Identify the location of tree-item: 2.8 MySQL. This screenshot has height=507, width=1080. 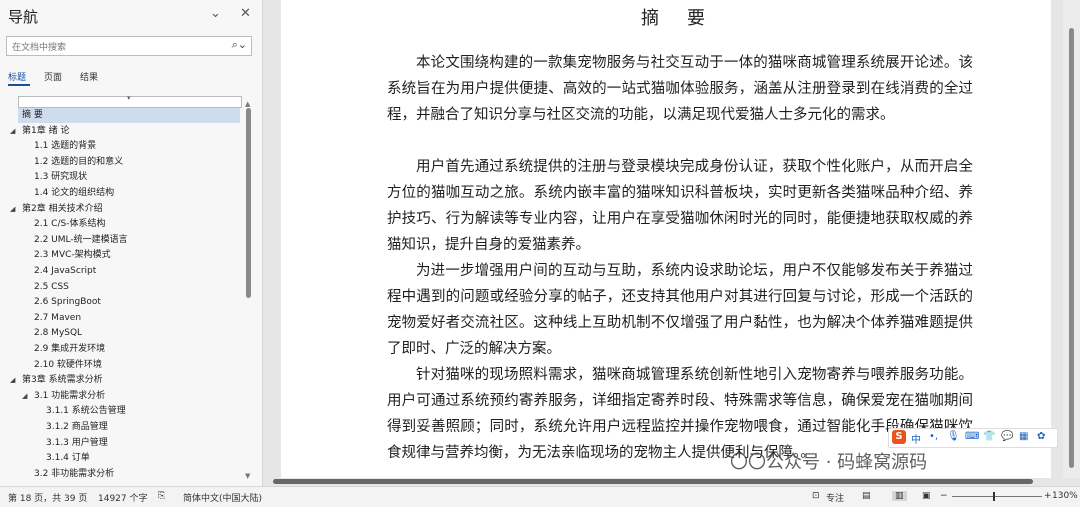
(120, 333).